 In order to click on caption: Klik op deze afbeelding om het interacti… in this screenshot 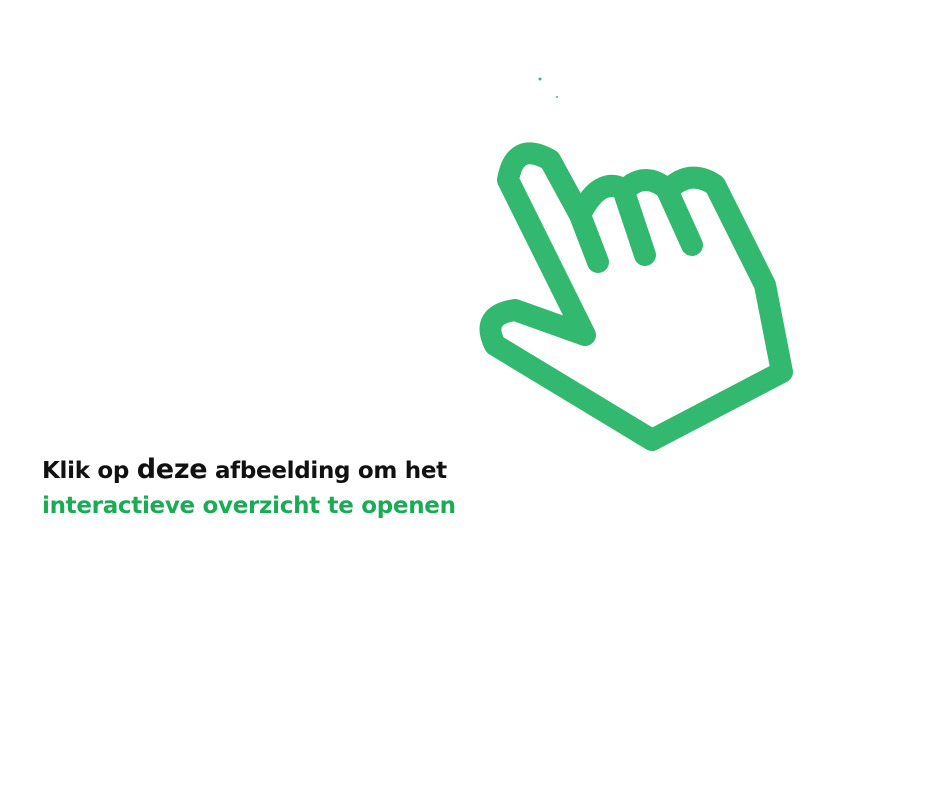, I will do `click(249, 488)`.